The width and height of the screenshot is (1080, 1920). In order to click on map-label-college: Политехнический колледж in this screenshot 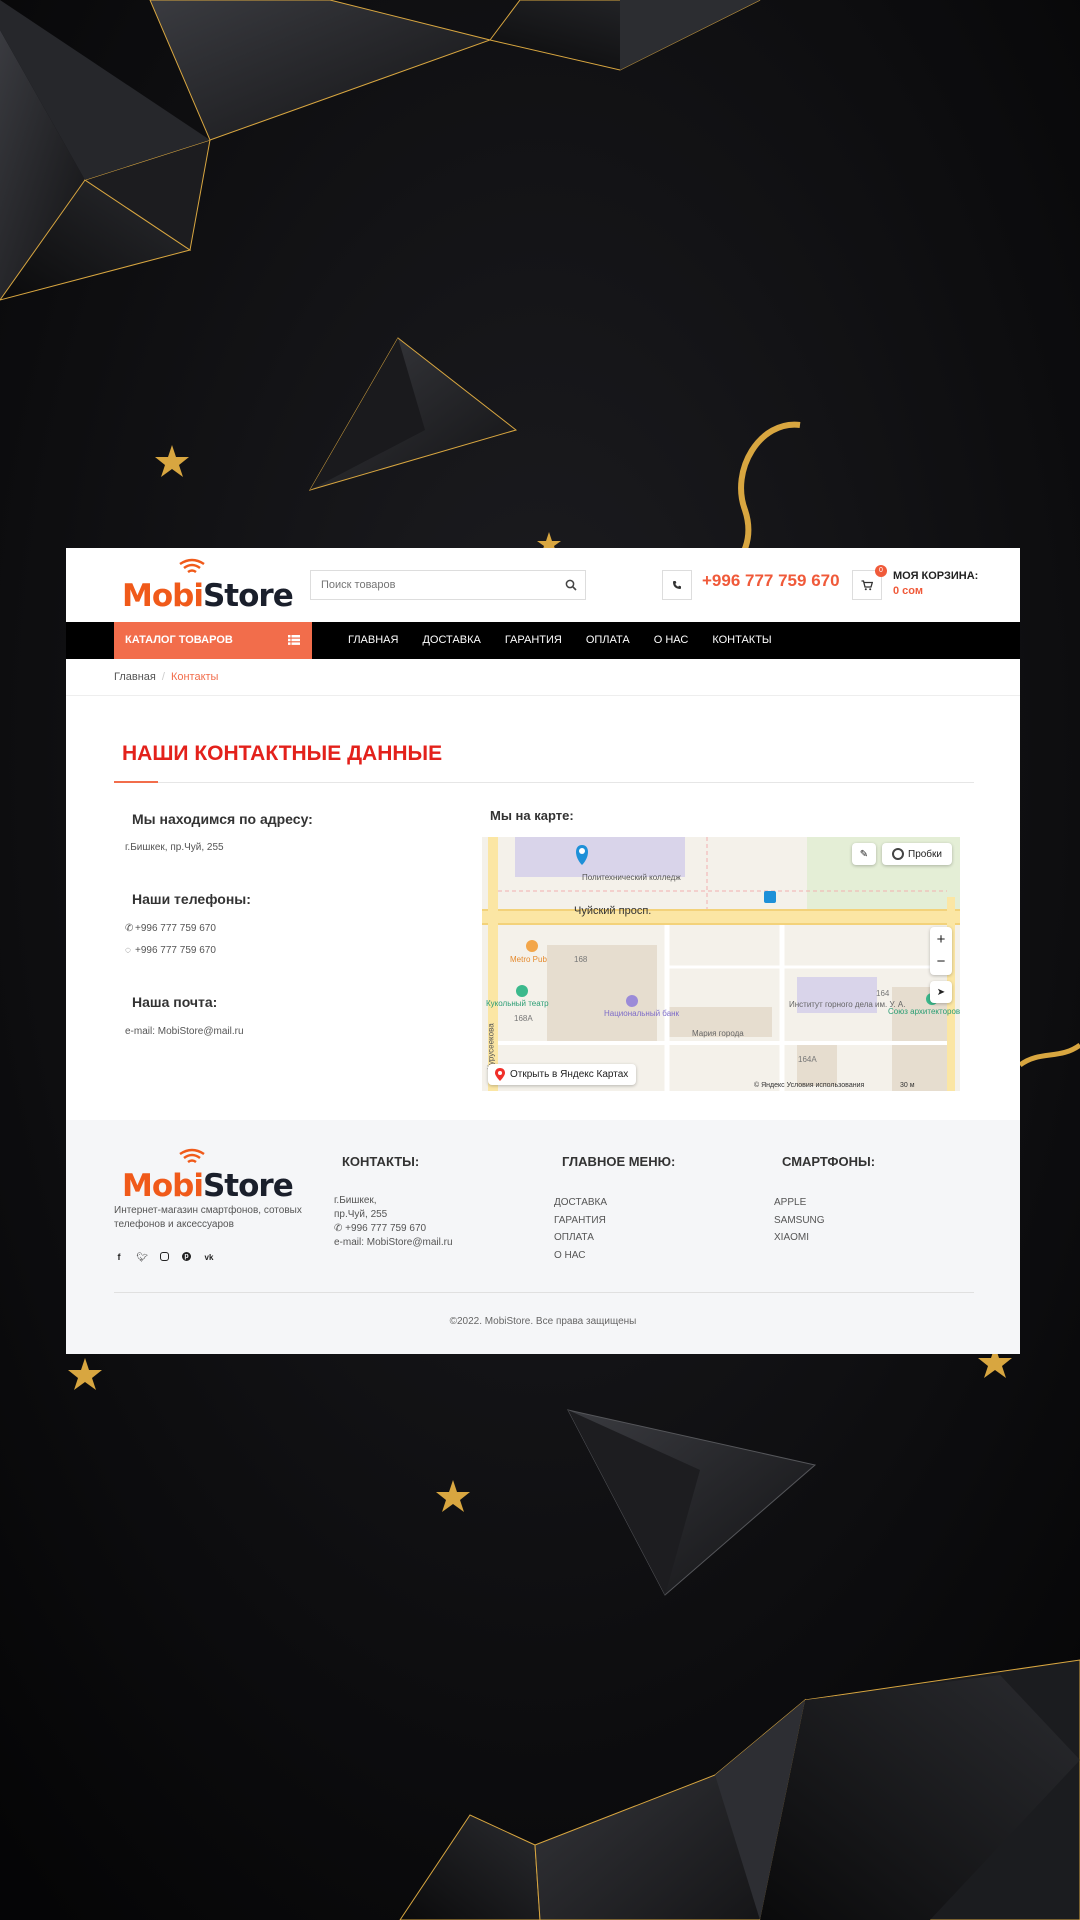, I will do `click(631, 877)`.